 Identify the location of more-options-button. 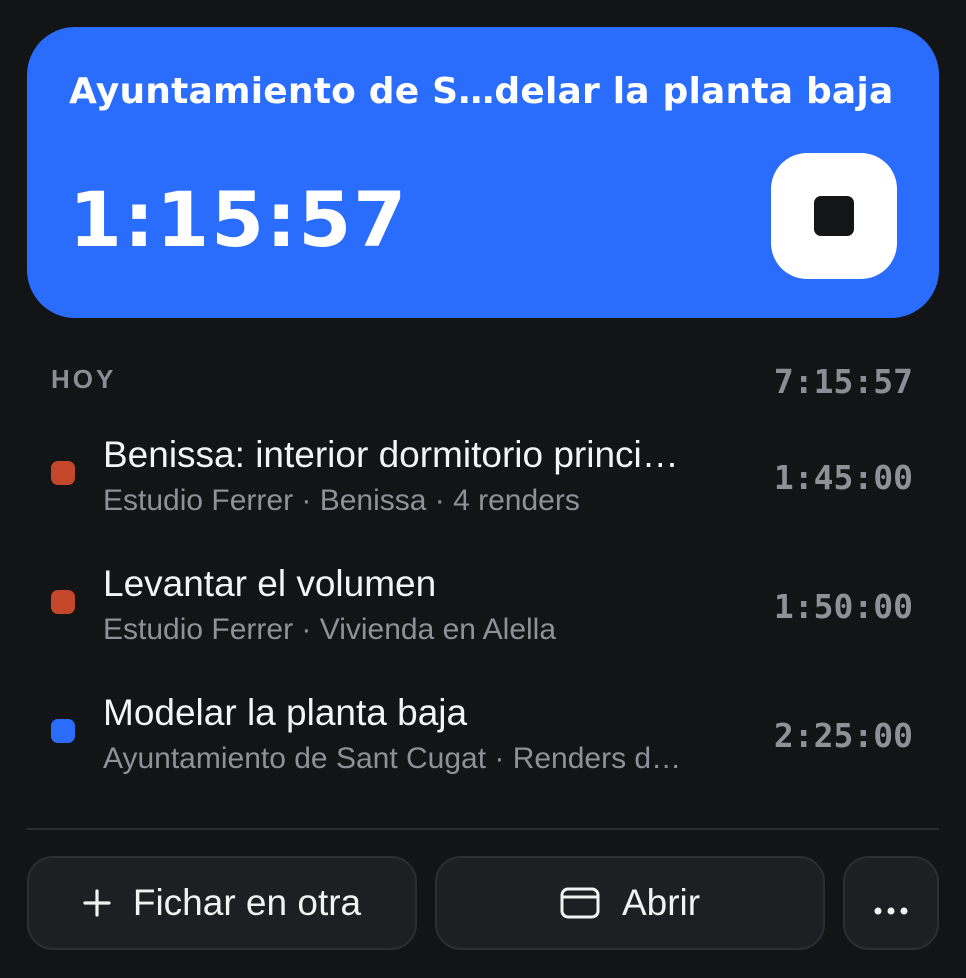
(891, 903).